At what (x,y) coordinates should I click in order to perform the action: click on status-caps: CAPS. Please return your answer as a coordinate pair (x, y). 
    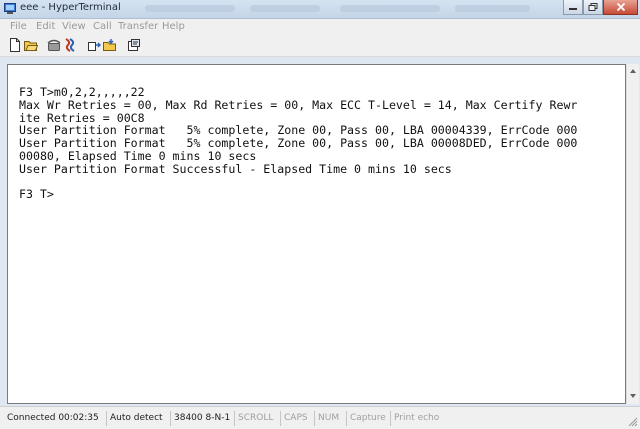
    Looking at the image, I should click on (296, 418).